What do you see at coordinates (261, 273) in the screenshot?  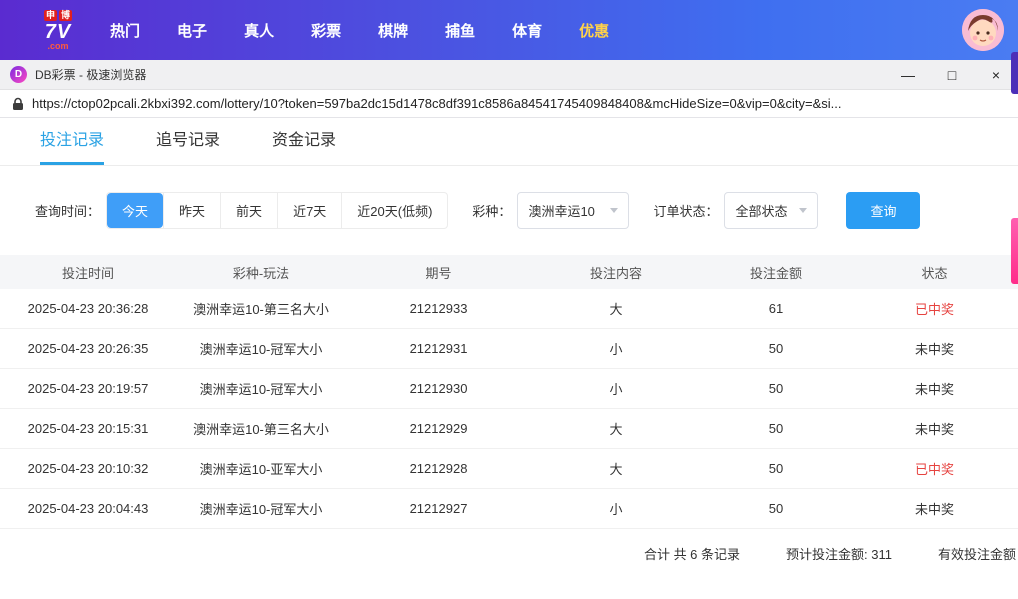 I see `header-game-play: 彩种-玩法` at bounding box center [261, 273].